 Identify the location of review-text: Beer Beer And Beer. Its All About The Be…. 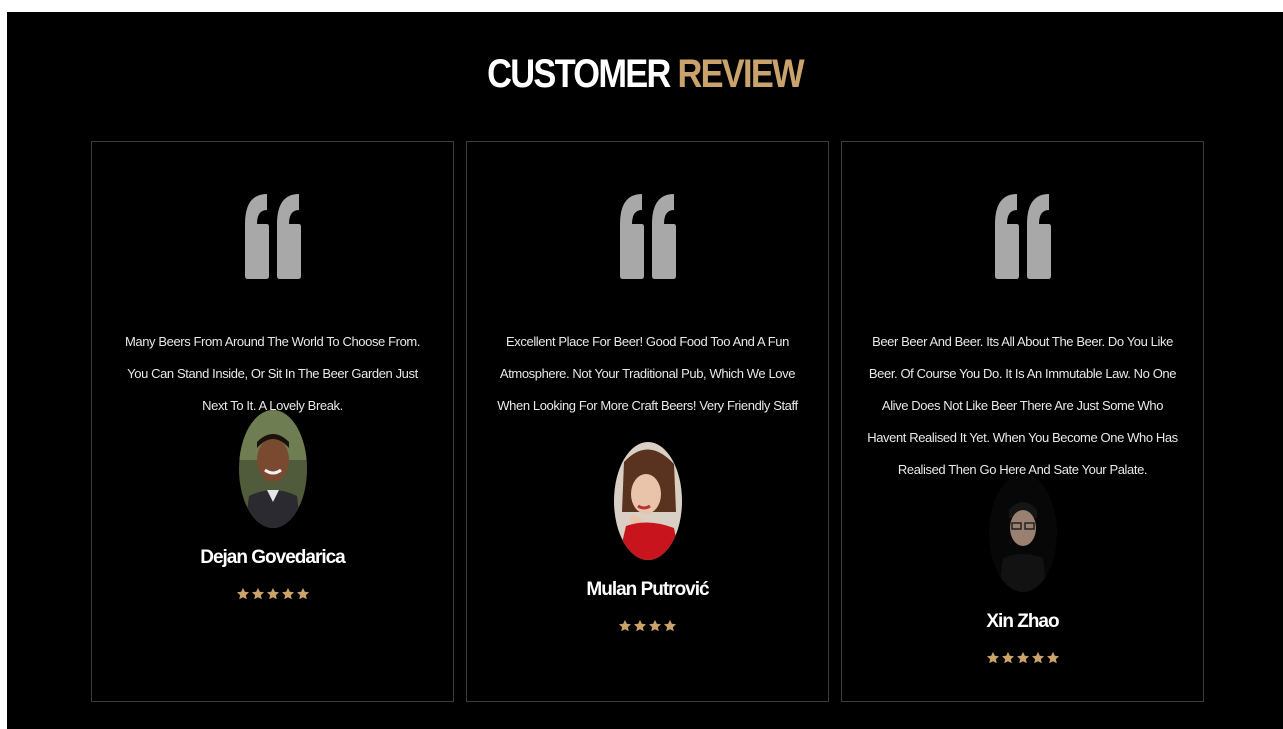
(1022, 405).